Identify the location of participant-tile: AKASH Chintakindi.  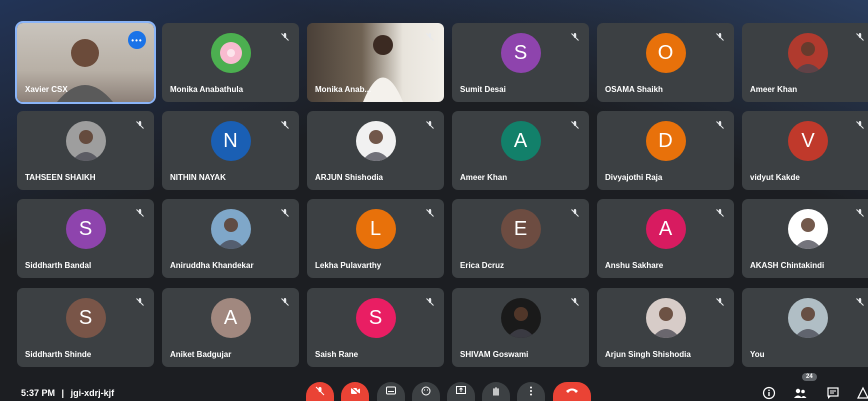
(805, 238).